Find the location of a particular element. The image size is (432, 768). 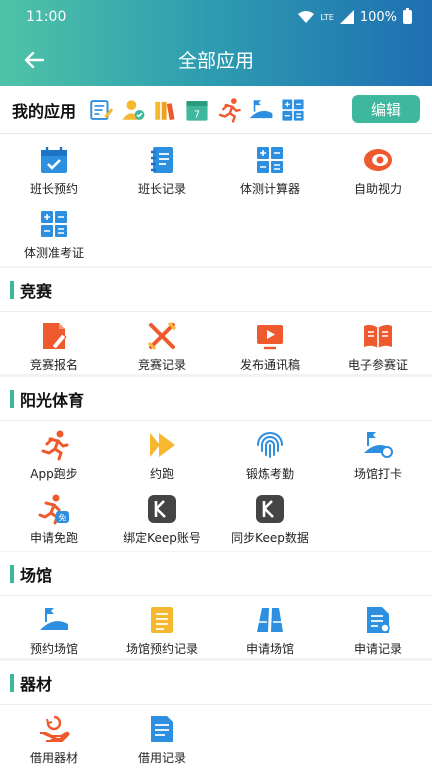

battery-text: 100% is located at coordinates (378, 17).